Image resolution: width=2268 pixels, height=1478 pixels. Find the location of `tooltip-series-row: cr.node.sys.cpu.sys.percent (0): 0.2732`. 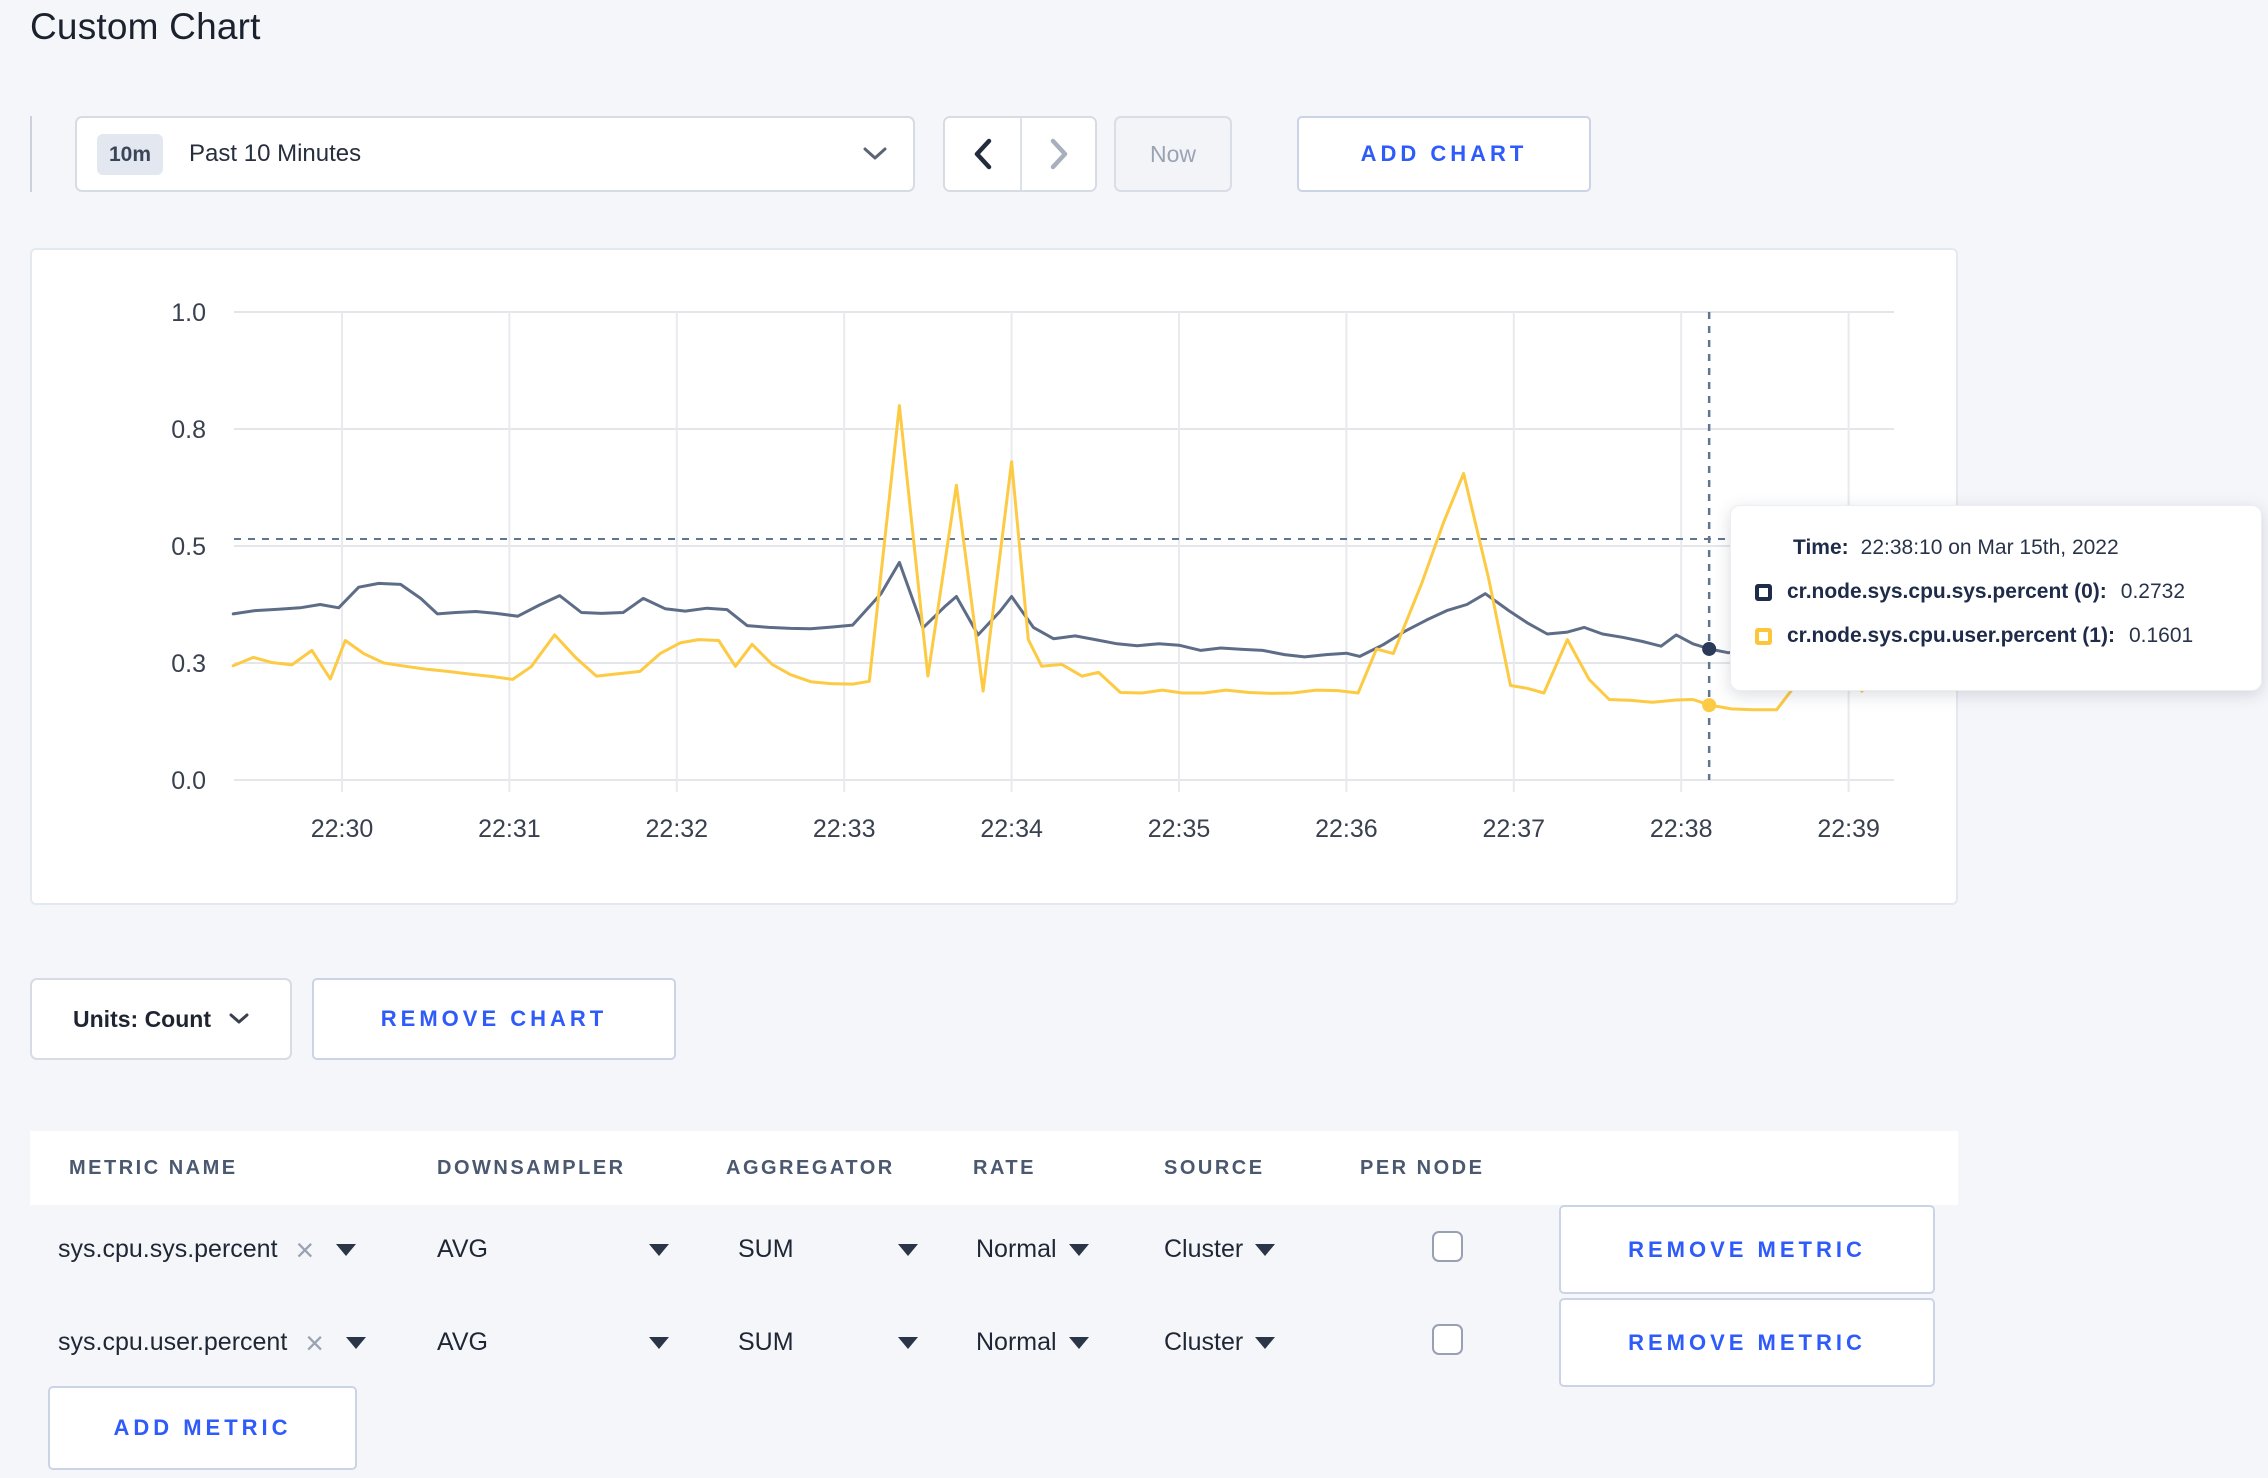

tooltip-series-row: cr.node.sys.cpu.sys.percent (0): 0.2732 is located at coordinates (2008, 592).